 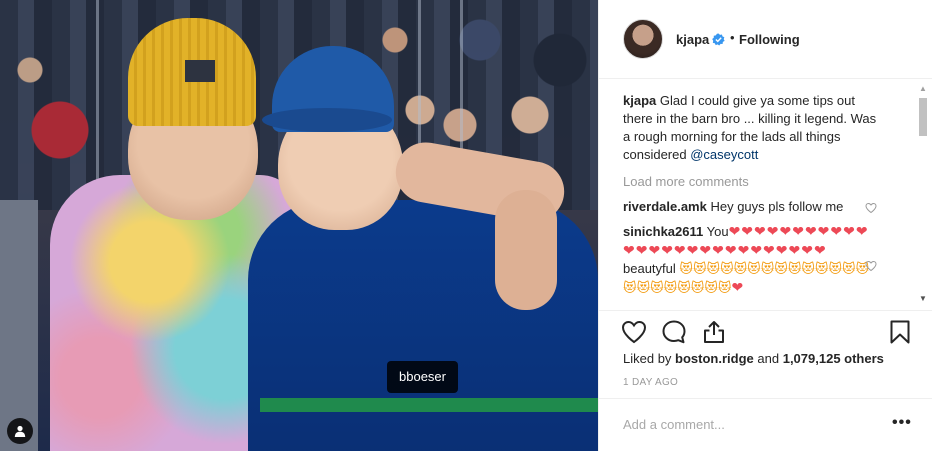 I want to click on comment-form: •••, so click(x=765, y=424).